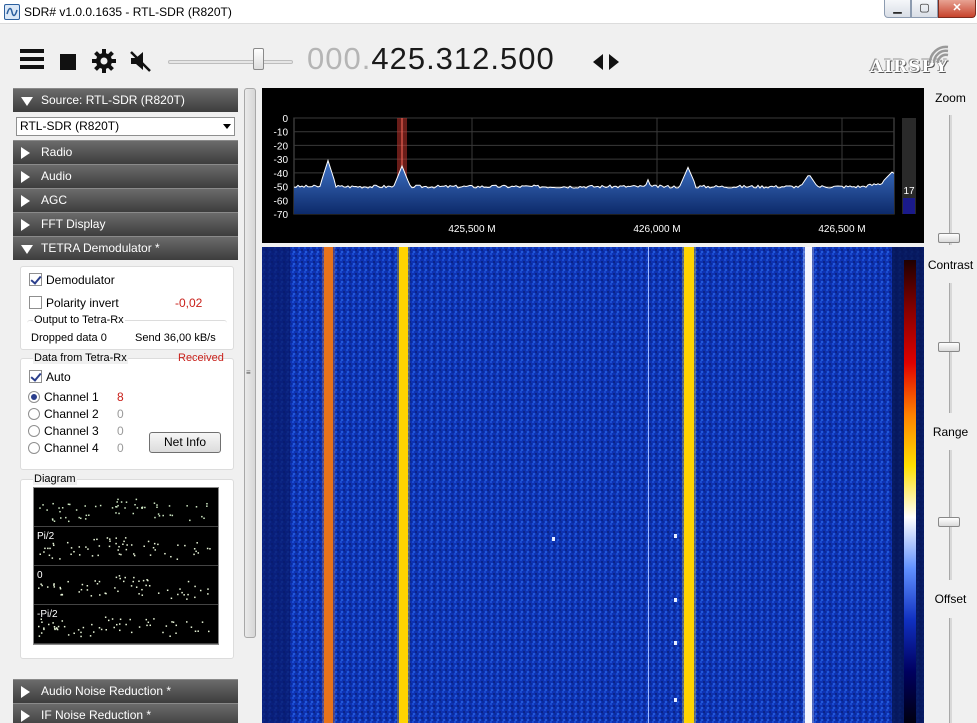  What do you see at coordinates (46, 536) in the screenshot?
I see `diagram-phase-label: Pi/2` at bounding box center [46, 536].